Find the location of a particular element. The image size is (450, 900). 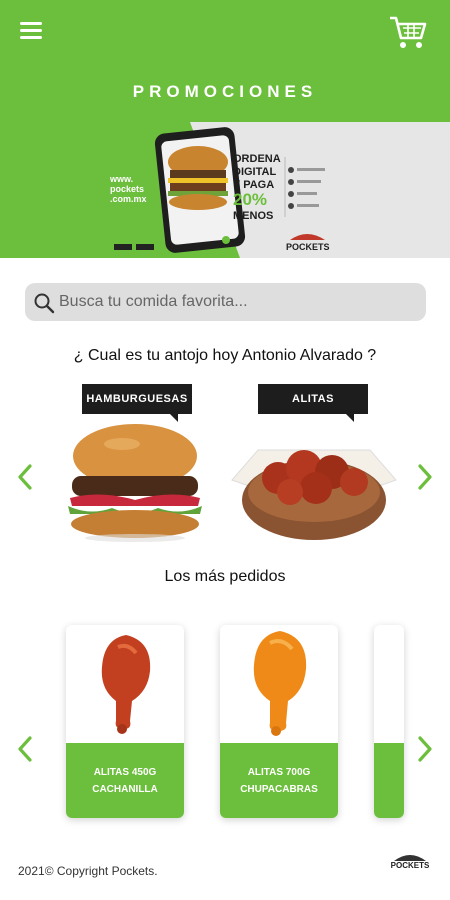

menu-icon is located at coordinates (31, 31).